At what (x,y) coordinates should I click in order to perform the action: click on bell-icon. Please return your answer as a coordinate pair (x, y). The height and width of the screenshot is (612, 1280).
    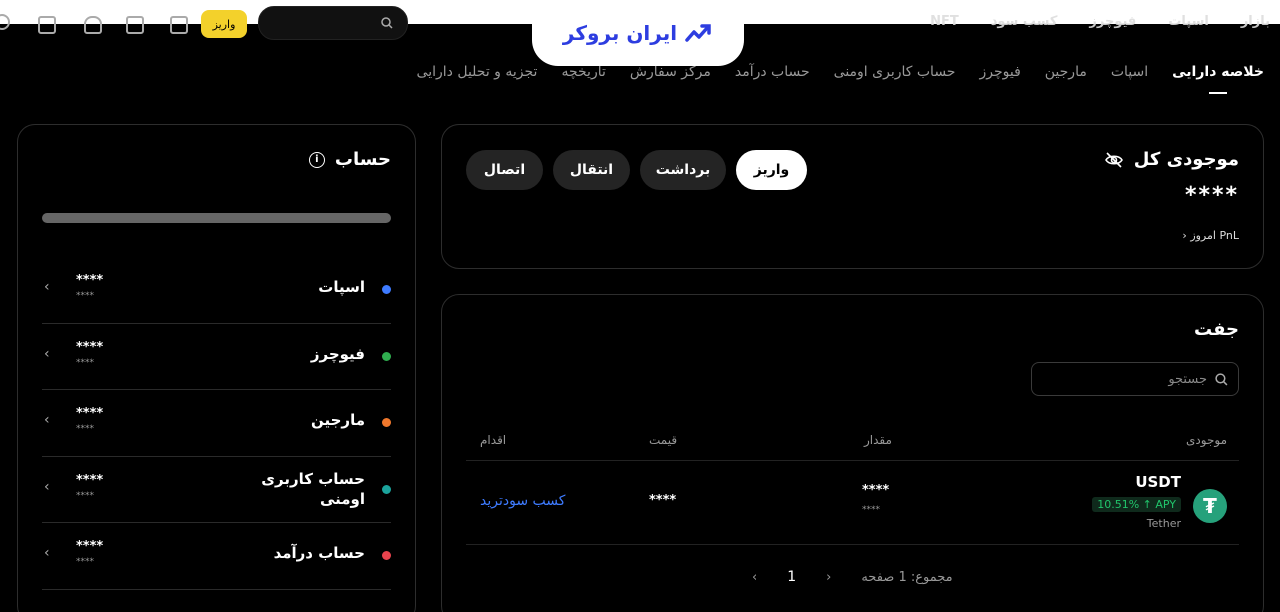
    Looking at the image, I should click on (93, 25).